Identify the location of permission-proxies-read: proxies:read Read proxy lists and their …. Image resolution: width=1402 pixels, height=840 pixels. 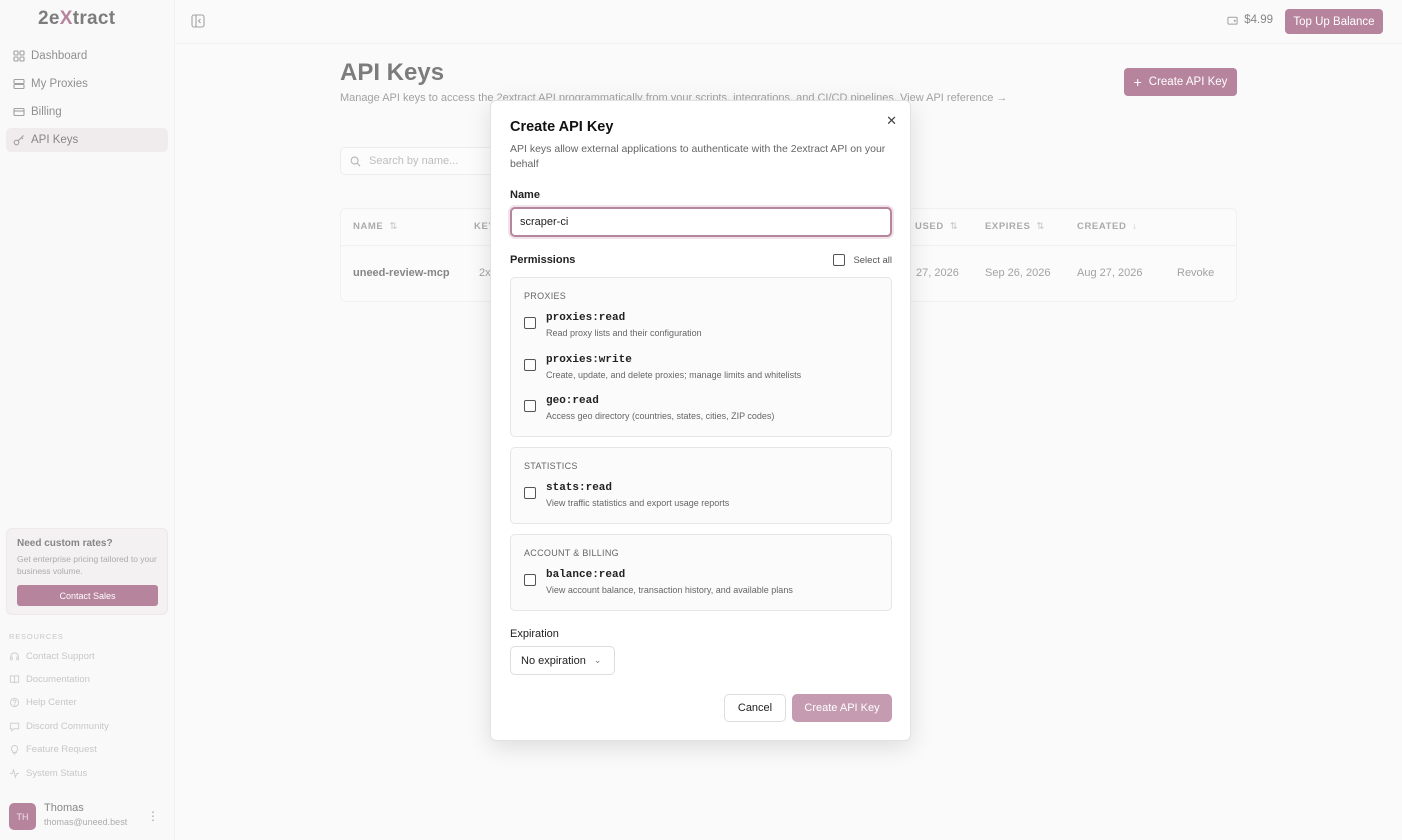
(699, 329).